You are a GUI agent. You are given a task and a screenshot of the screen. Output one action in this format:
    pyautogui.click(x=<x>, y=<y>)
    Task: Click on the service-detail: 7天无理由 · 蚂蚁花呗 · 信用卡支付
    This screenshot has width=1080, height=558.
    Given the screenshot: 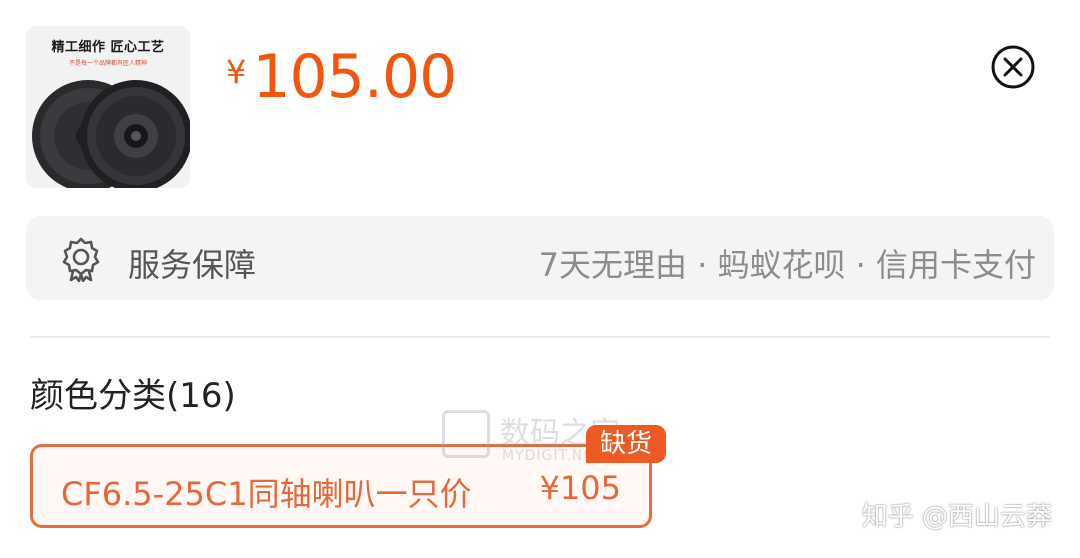 What is the action you would take?
    pyautogui.click(x=787, y=265)
    